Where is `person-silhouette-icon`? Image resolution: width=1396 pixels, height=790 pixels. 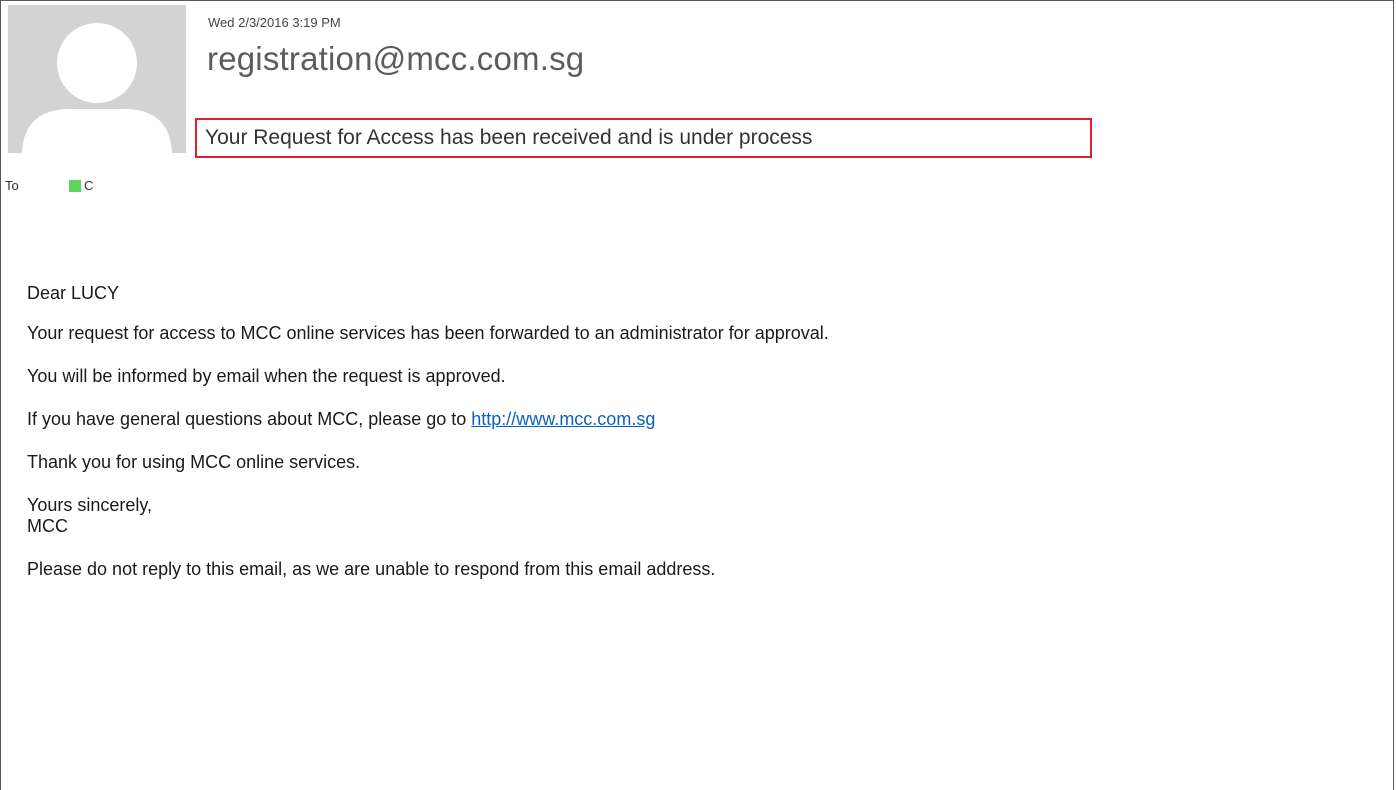 person-silhouette-icon is located at coordinates (97, 88).